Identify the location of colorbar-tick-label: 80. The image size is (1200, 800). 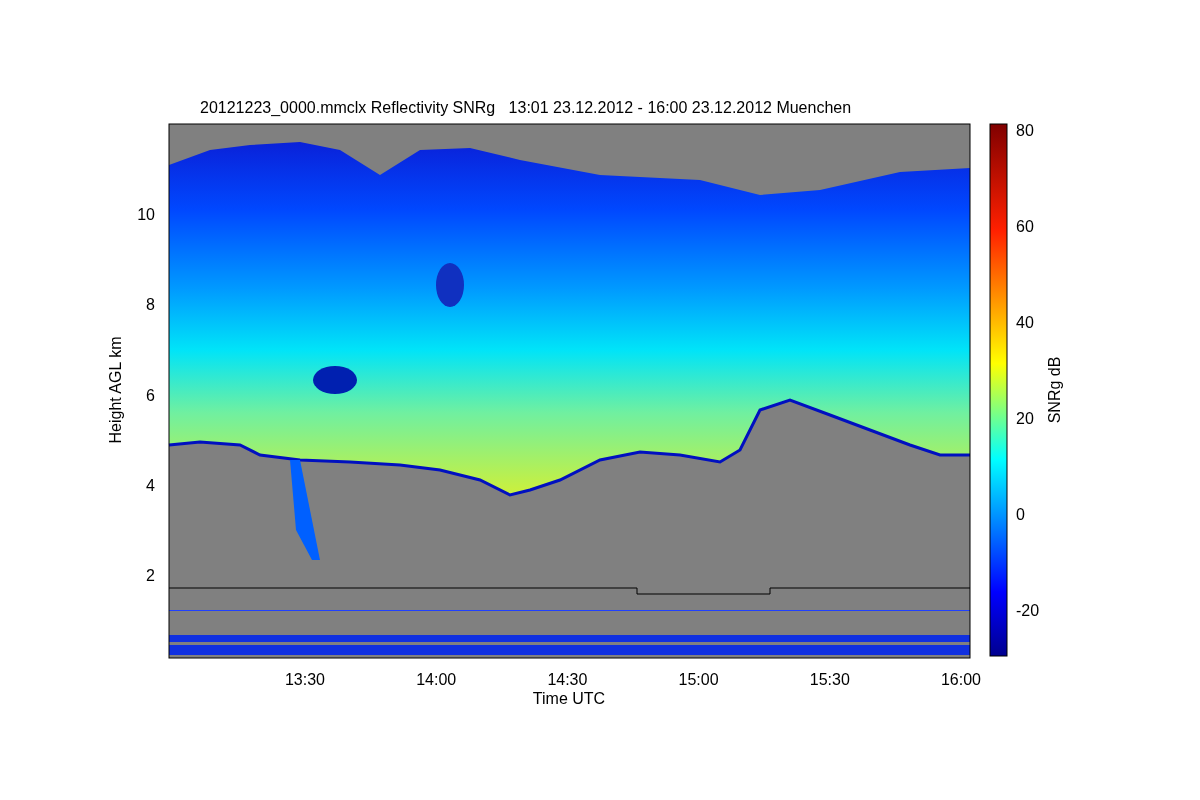
(1025, 130).